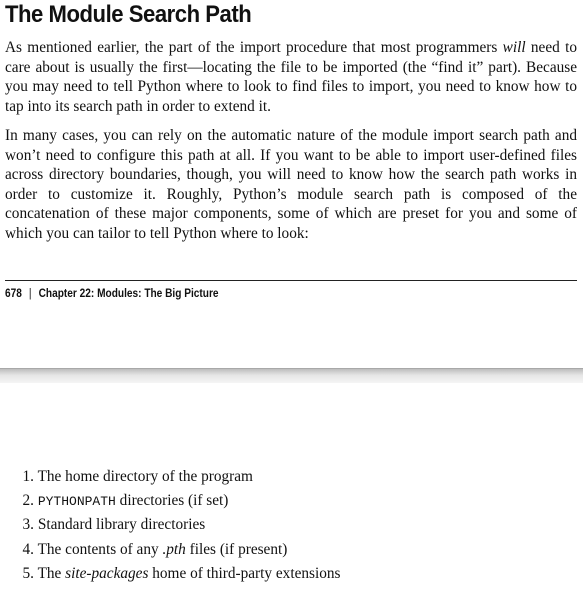 Image resolution: width=583 pixels, height=589 pixels. Describe the element at coordinates (107, 573) in the screenshot. I see `list-item-emphasis: site-packages` at that location.